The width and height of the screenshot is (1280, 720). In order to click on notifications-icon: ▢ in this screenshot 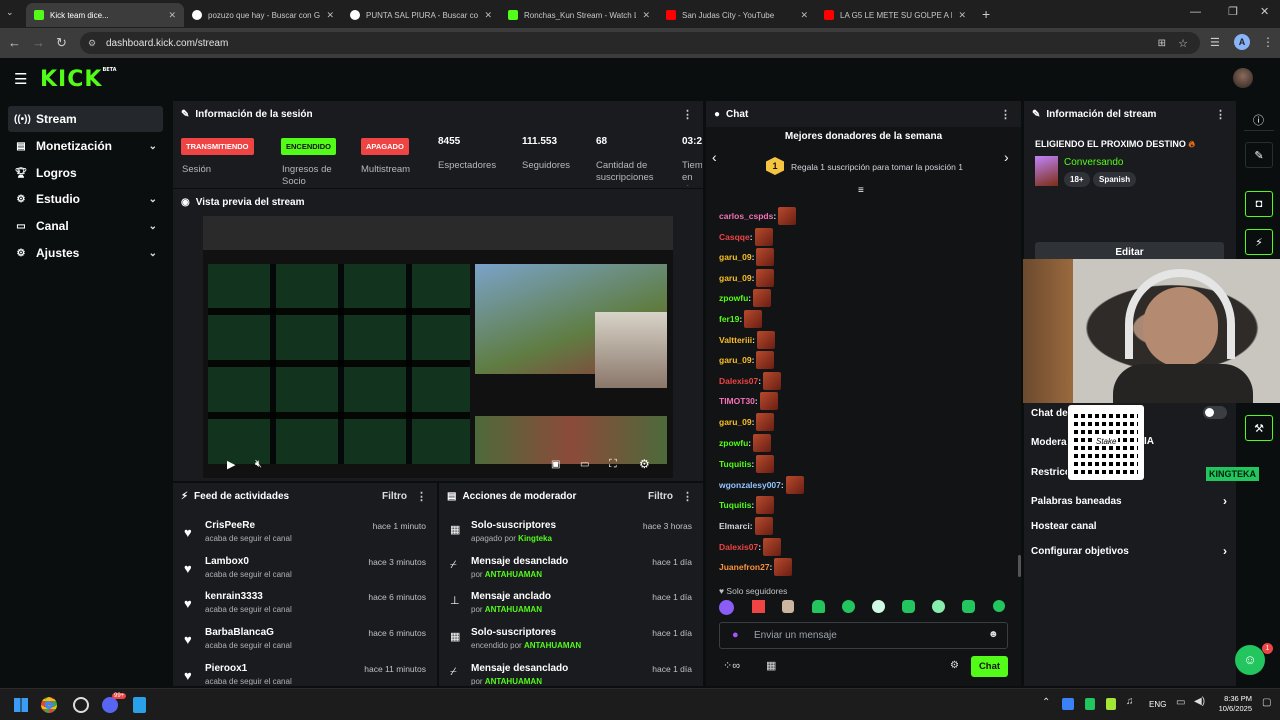, I will do `click(1266, 702)`.